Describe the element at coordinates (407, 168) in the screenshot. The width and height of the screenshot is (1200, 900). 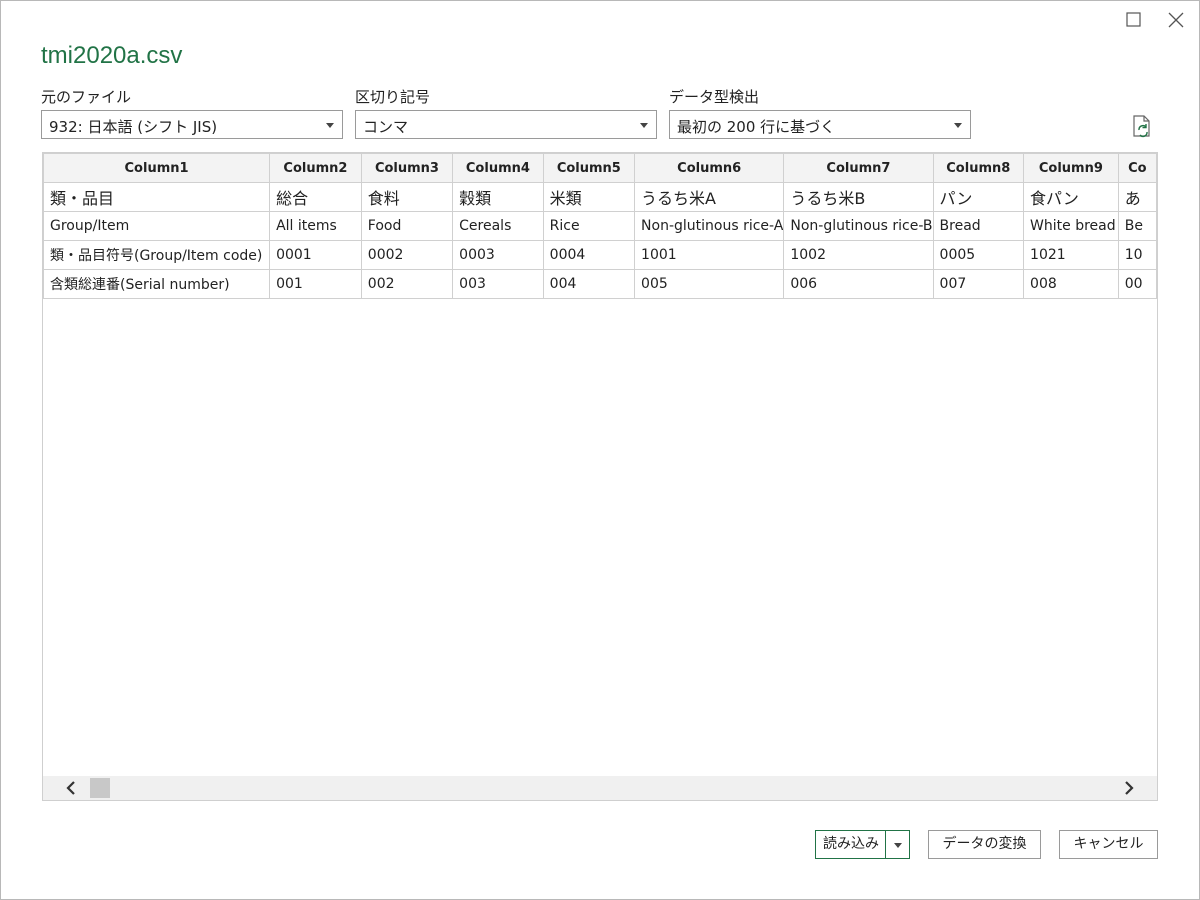
I see `column-header: Column3` at that location.